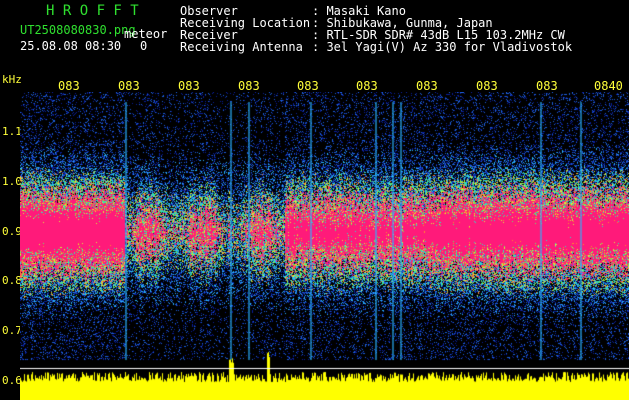 The width and height of the screenshot is (629, 400). What do you see at coordinates (12, 79) in the screenshot?
I see `freq-unit-label: kHz` at bounding box center [12, 79].